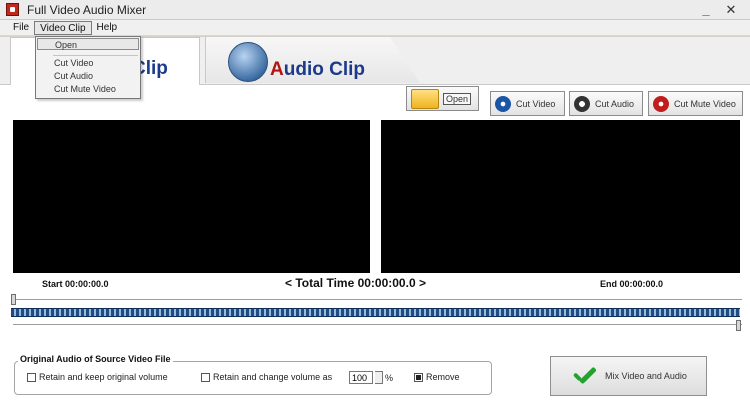 This screenshot has height=400, width=750. I want to click on menu-bar: File Video Clip Help, so click(375, 28).